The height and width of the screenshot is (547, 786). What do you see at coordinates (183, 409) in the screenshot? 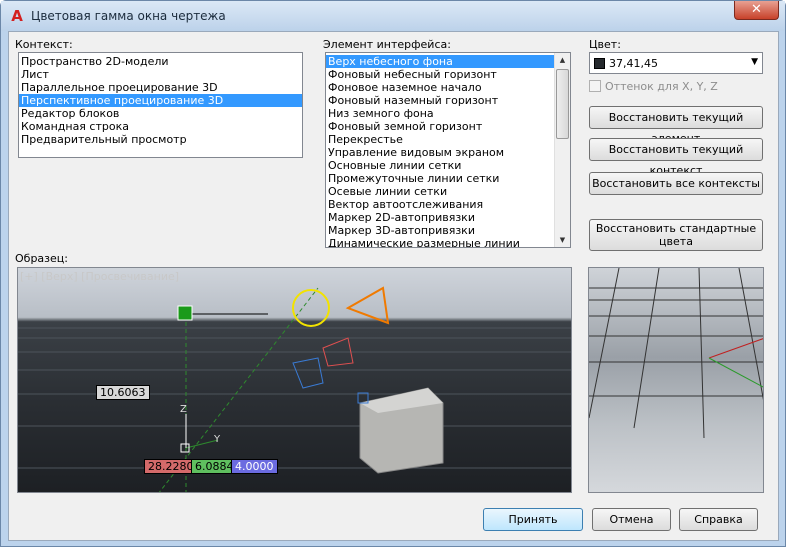
I see `axis-z-label: Z` at bounding box center [183, 409].